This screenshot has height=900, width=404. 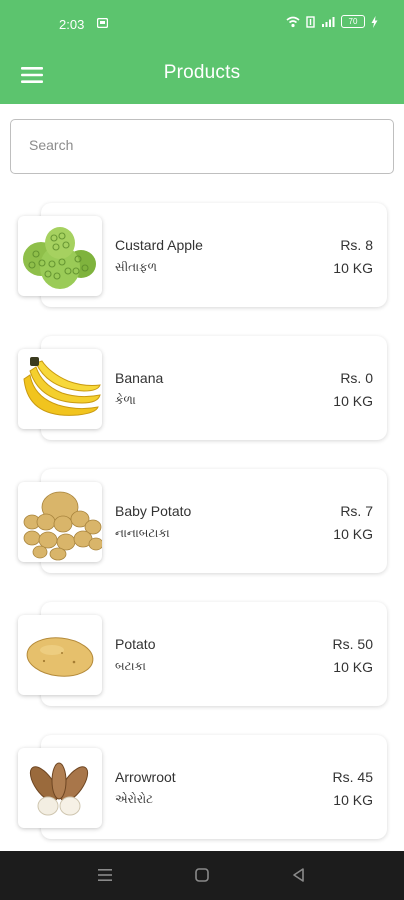 What do you see at coordinates (328, 21) in the screenshot?
I see `signal-icon` at bounding box center [328, 21].